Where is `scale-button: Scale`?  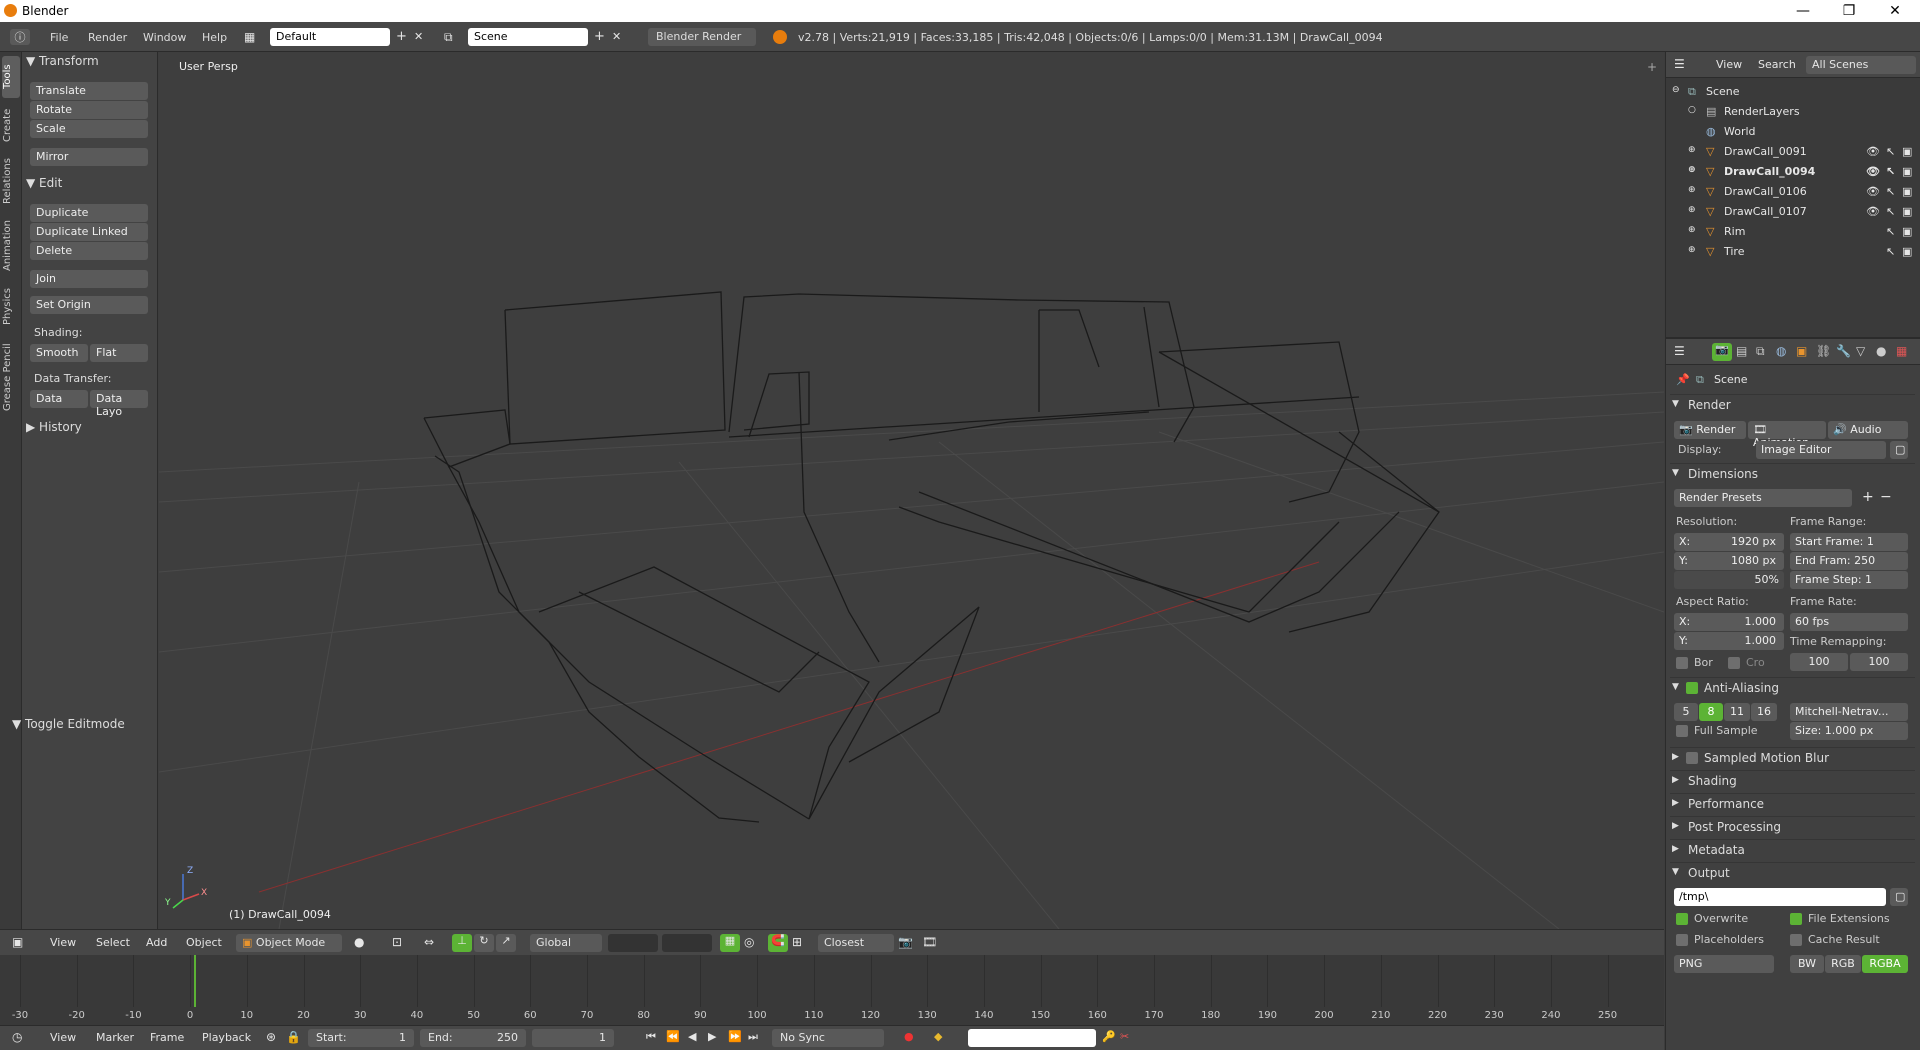 scale-button: Scale is located at coordinates (89, 129).